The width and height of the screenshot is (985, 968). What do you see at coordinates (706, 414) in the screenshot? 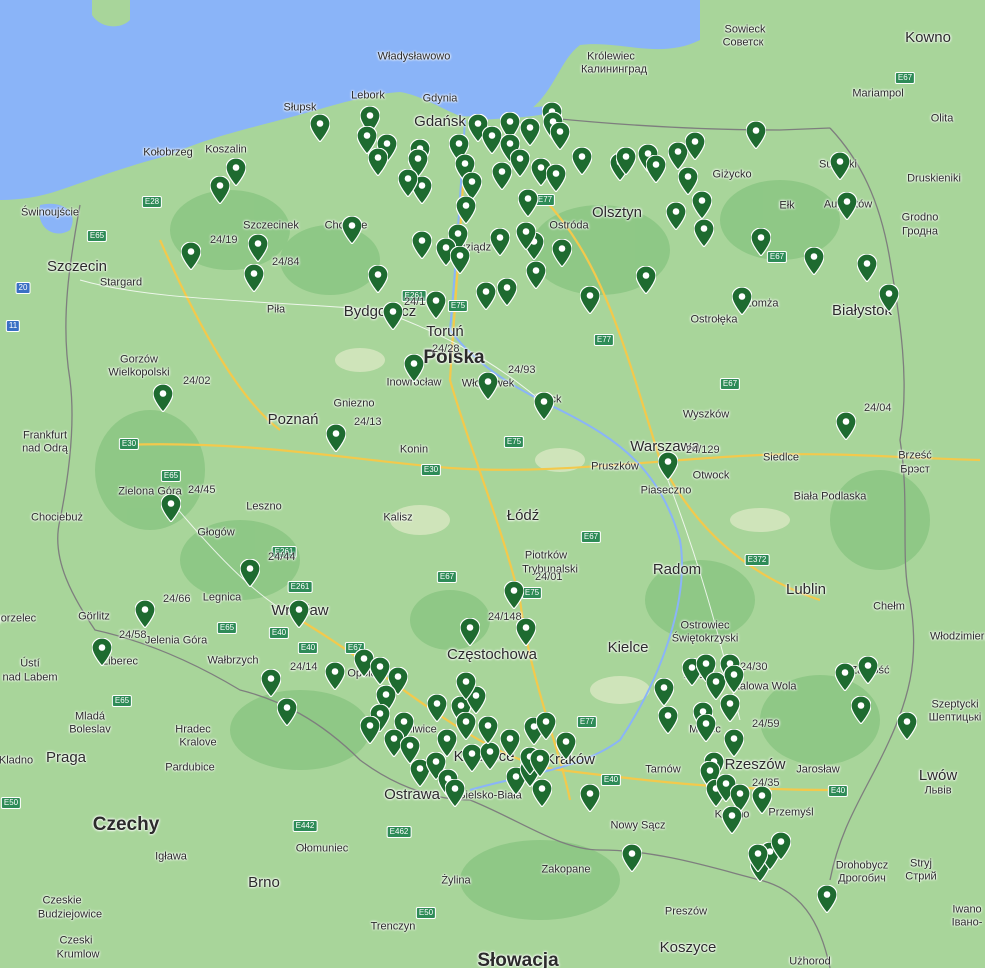
I see `city-label: Wyszków` at bounding box center [706, 414].